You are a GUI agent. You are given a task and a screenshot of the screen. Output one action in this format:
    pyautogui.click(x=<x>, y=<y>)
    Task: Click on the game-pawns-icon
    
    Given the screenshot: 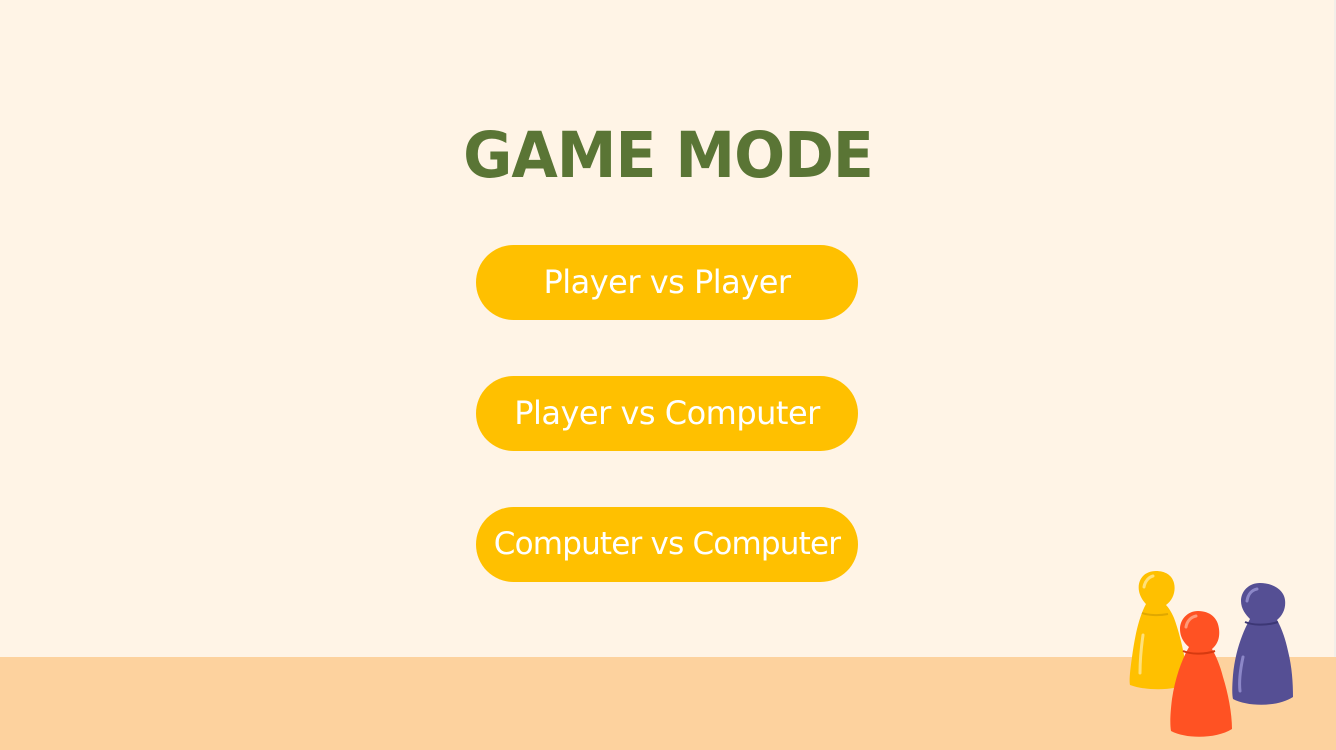 What is the action you would take?
    pyautogui.click(x=1211, y=654)
    